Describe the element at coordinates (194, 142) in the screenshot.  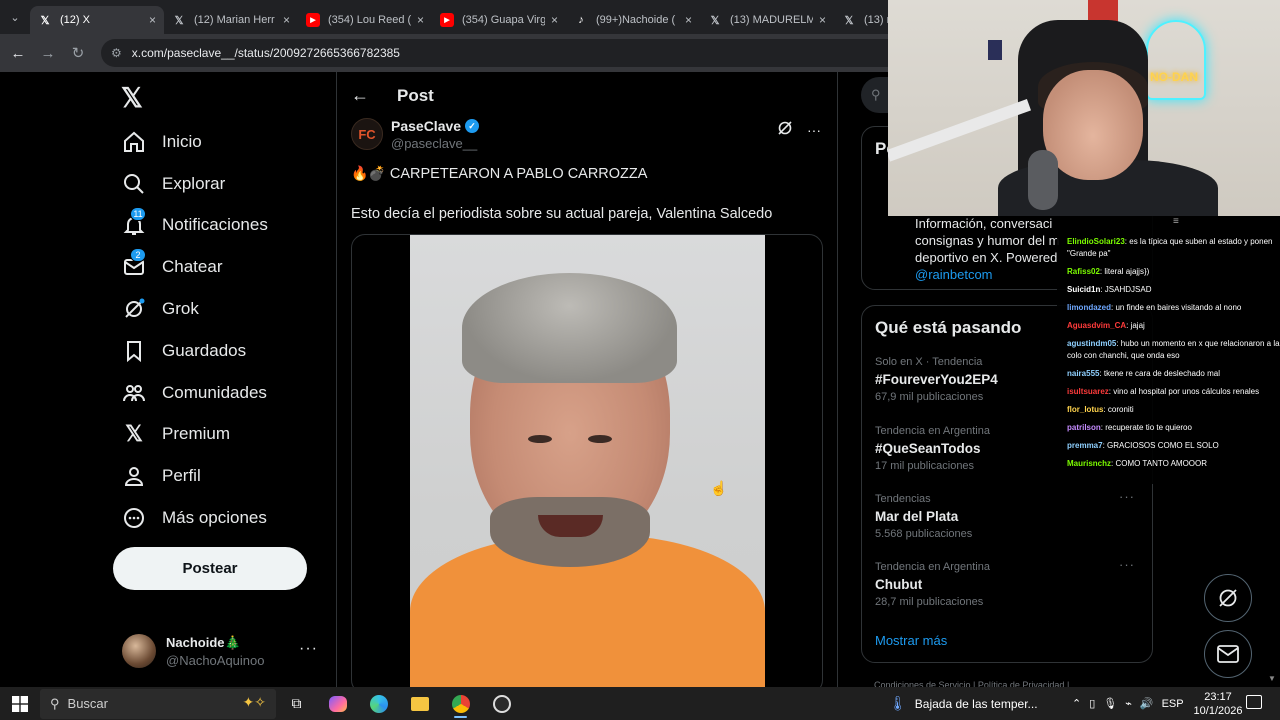
I see `sidebar-item-inicio: Inicio` at that location.